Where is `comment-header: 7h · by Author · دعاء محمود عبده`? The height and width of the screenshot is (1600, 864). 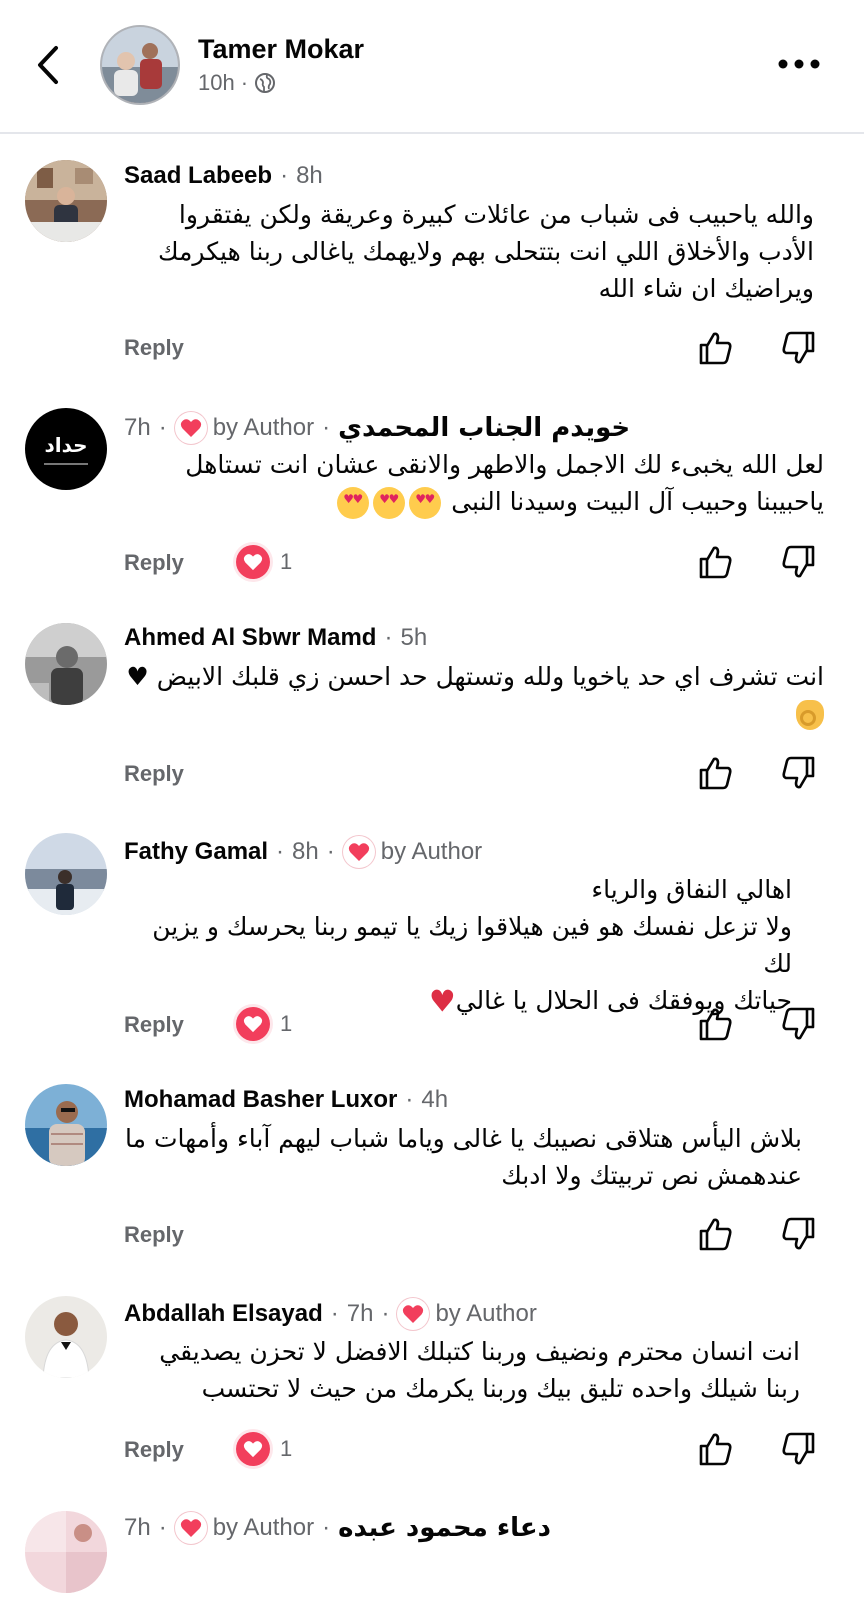
comment-header: 7h · by Author · دعاء محمود عبده is located at coordinates (337, 1528).